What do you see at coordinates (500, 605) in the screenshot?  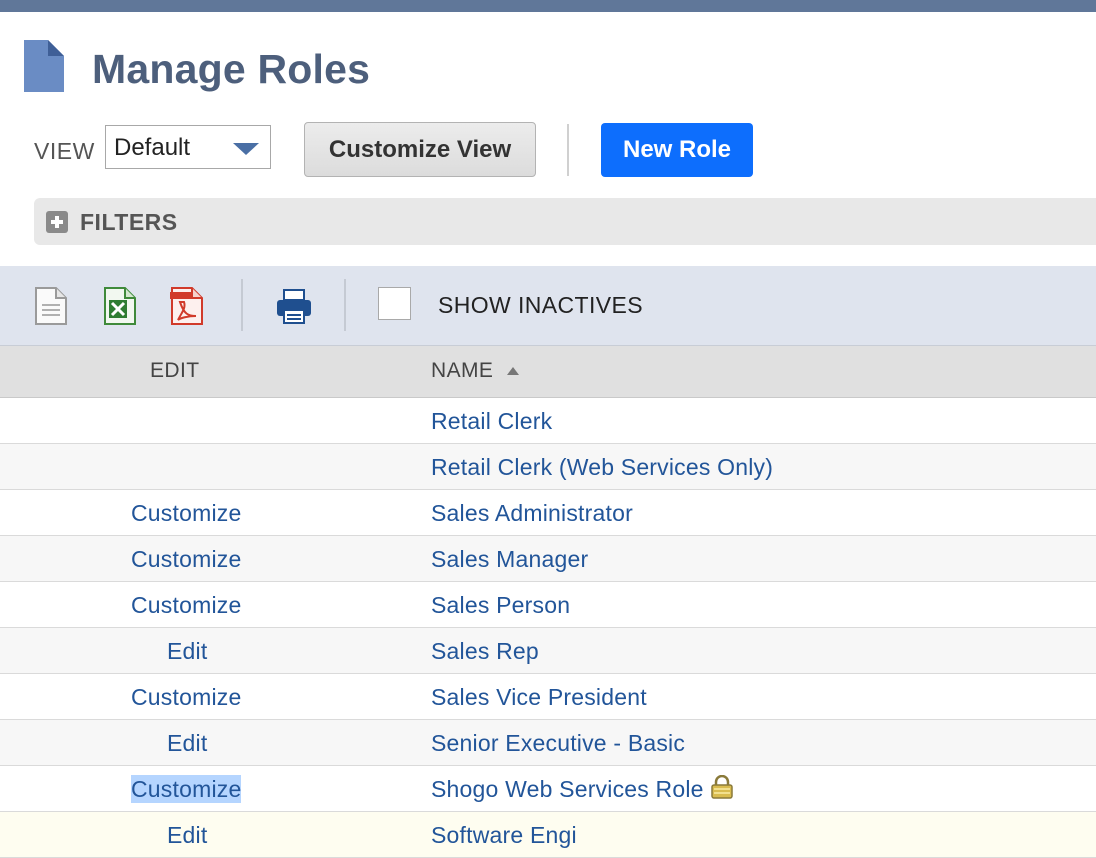 I see `role-name-link: Sales Person` at bounding box center [500, 605].